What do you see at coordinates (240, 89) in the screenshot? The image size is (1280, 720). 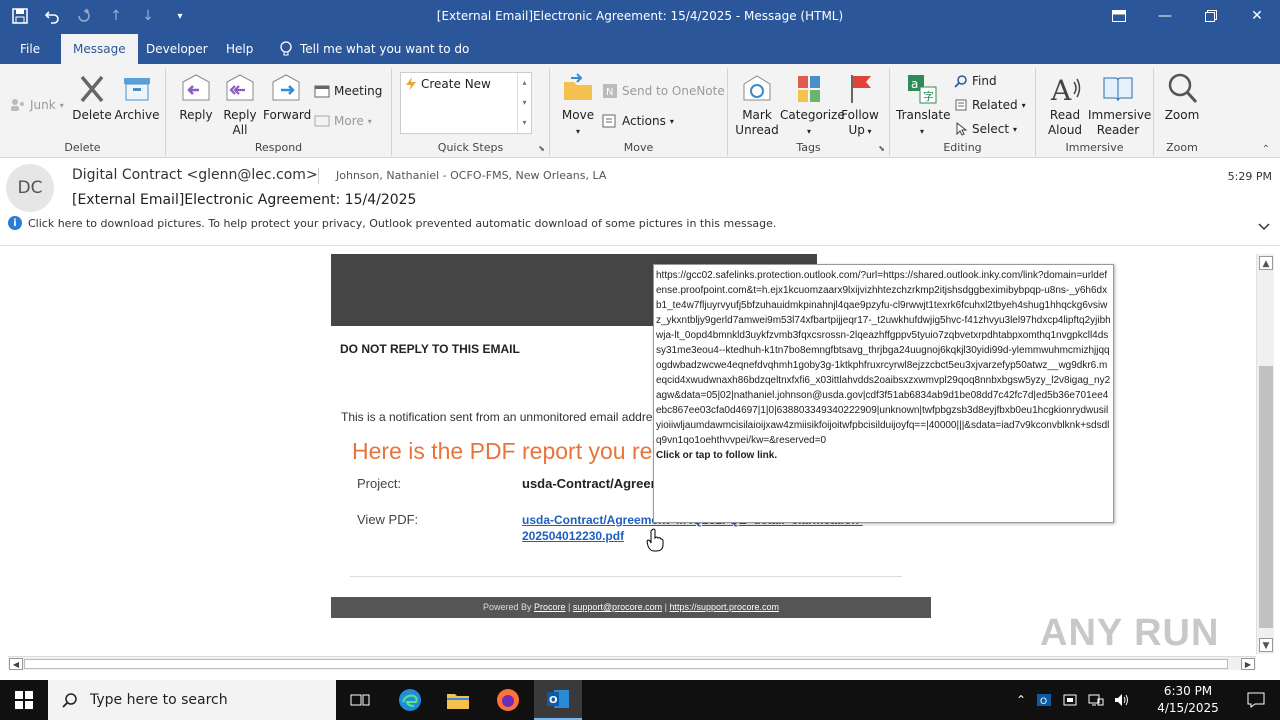 I see `reply-all-icon` at bounding box center [240, 89].